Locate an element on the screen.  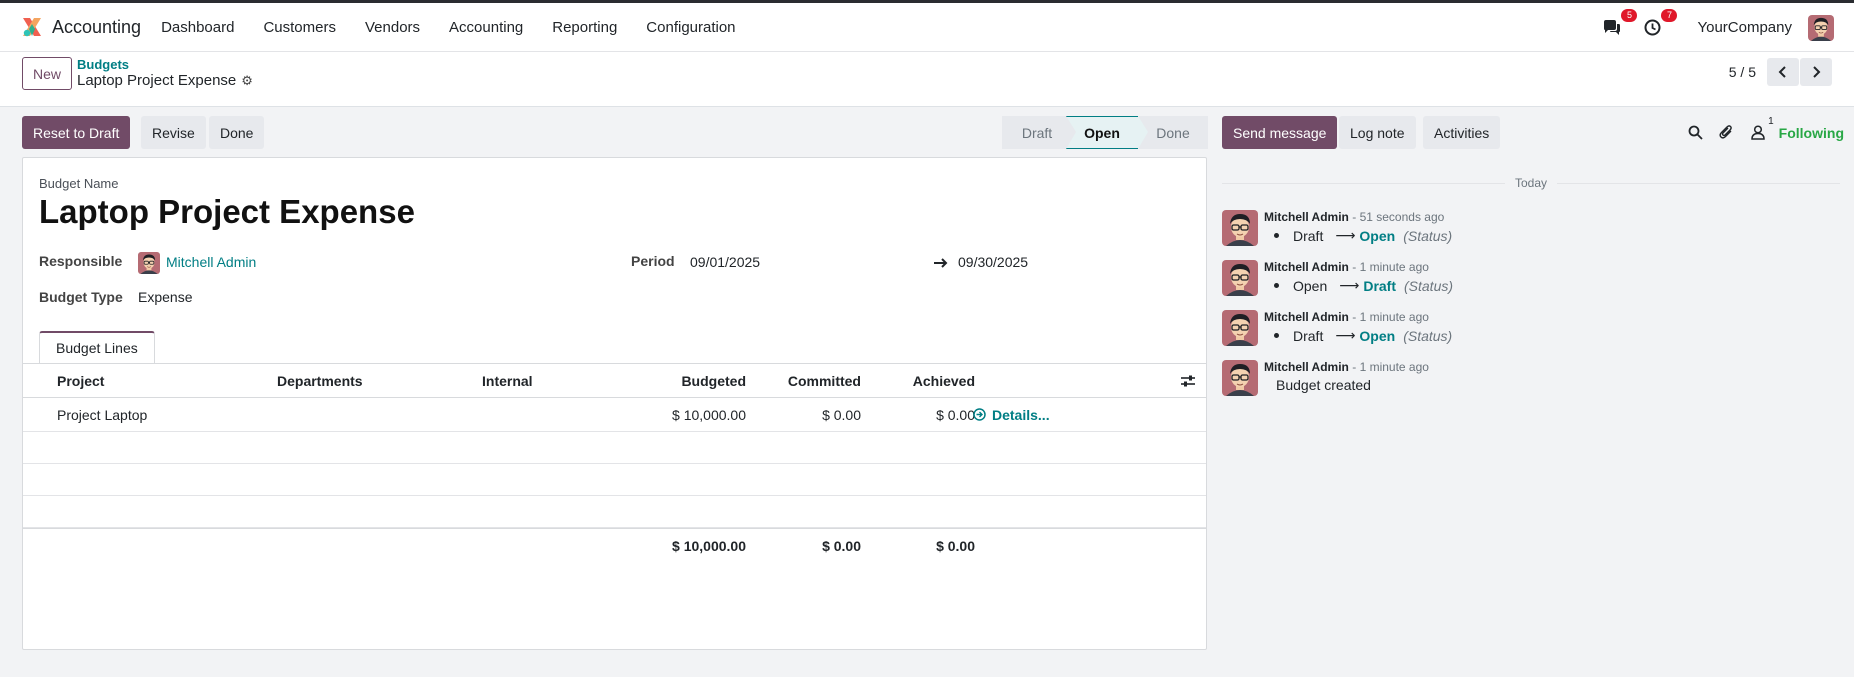
total-committed: $ 0.00 is located at coordinates (841, 545).